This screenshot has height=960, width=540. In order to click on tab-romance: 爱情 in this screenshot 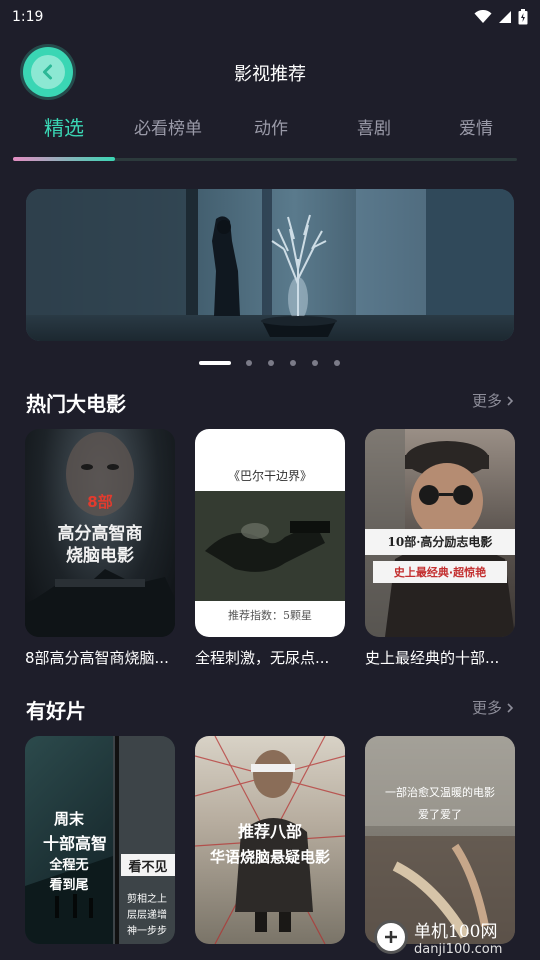, I will do `click(476, 126)`.